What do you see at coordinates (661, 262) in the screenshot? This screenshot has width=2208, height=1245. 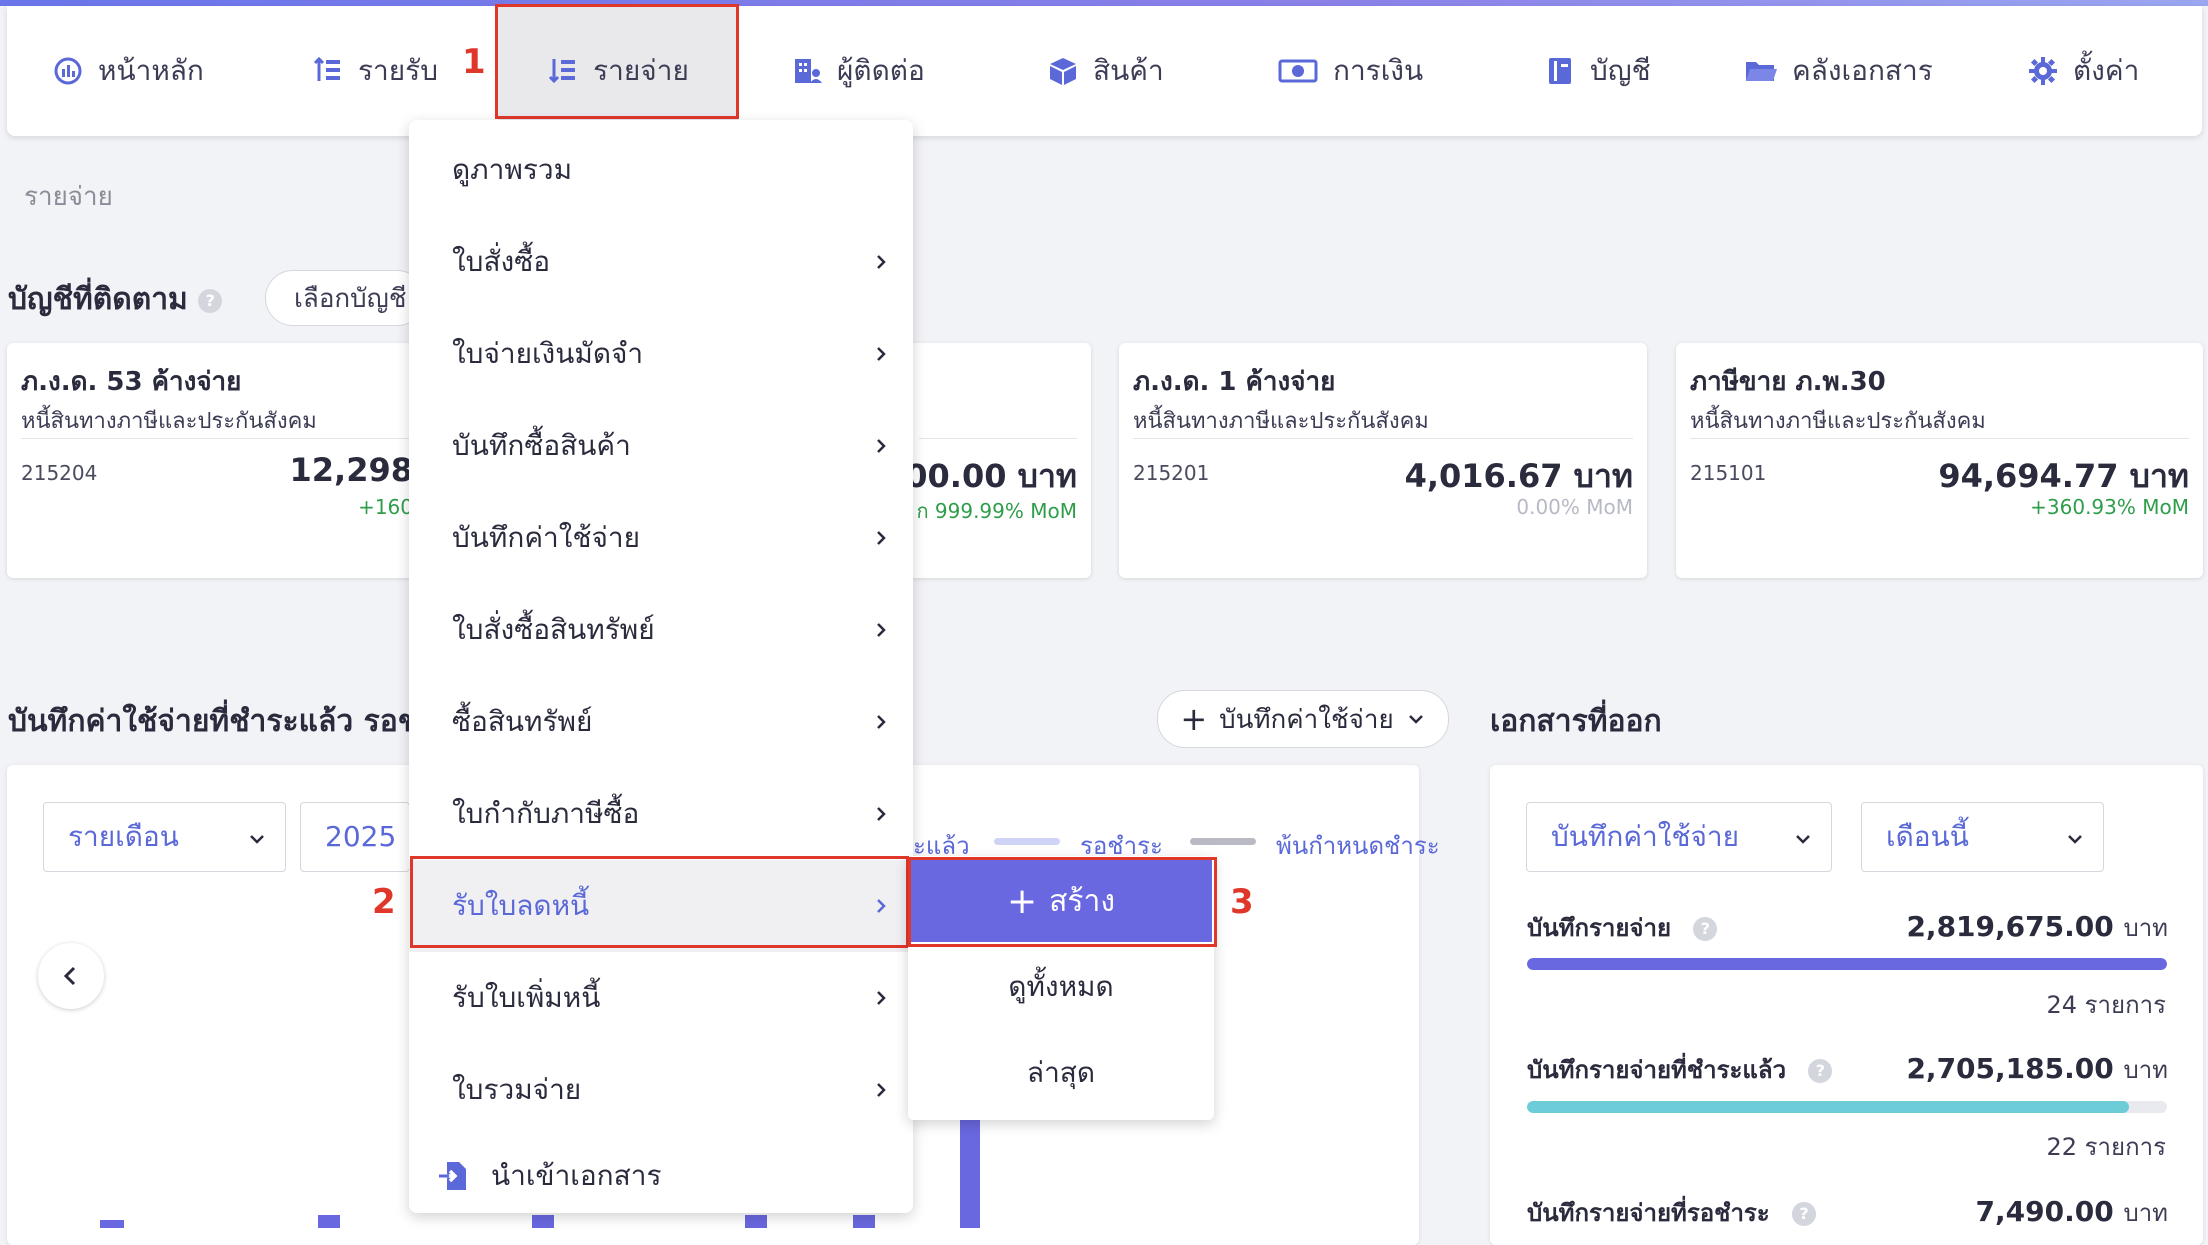 I see `menu-item-purchase-order: ใบสั่งซื้อ` at bounding box center [661, 262].